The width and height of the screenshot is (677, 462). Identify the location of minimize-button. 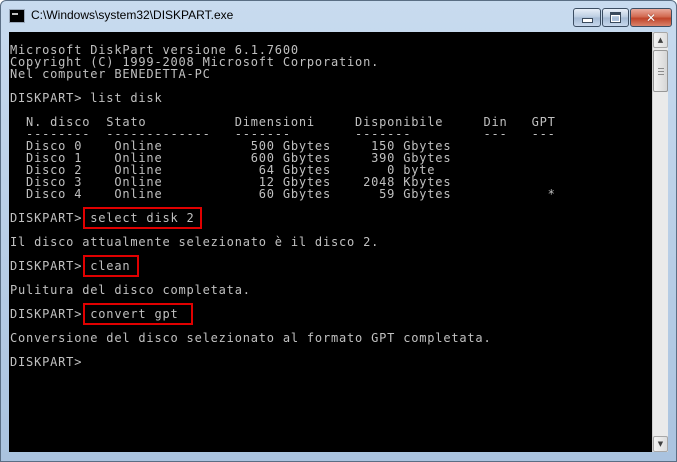
(587, 17).